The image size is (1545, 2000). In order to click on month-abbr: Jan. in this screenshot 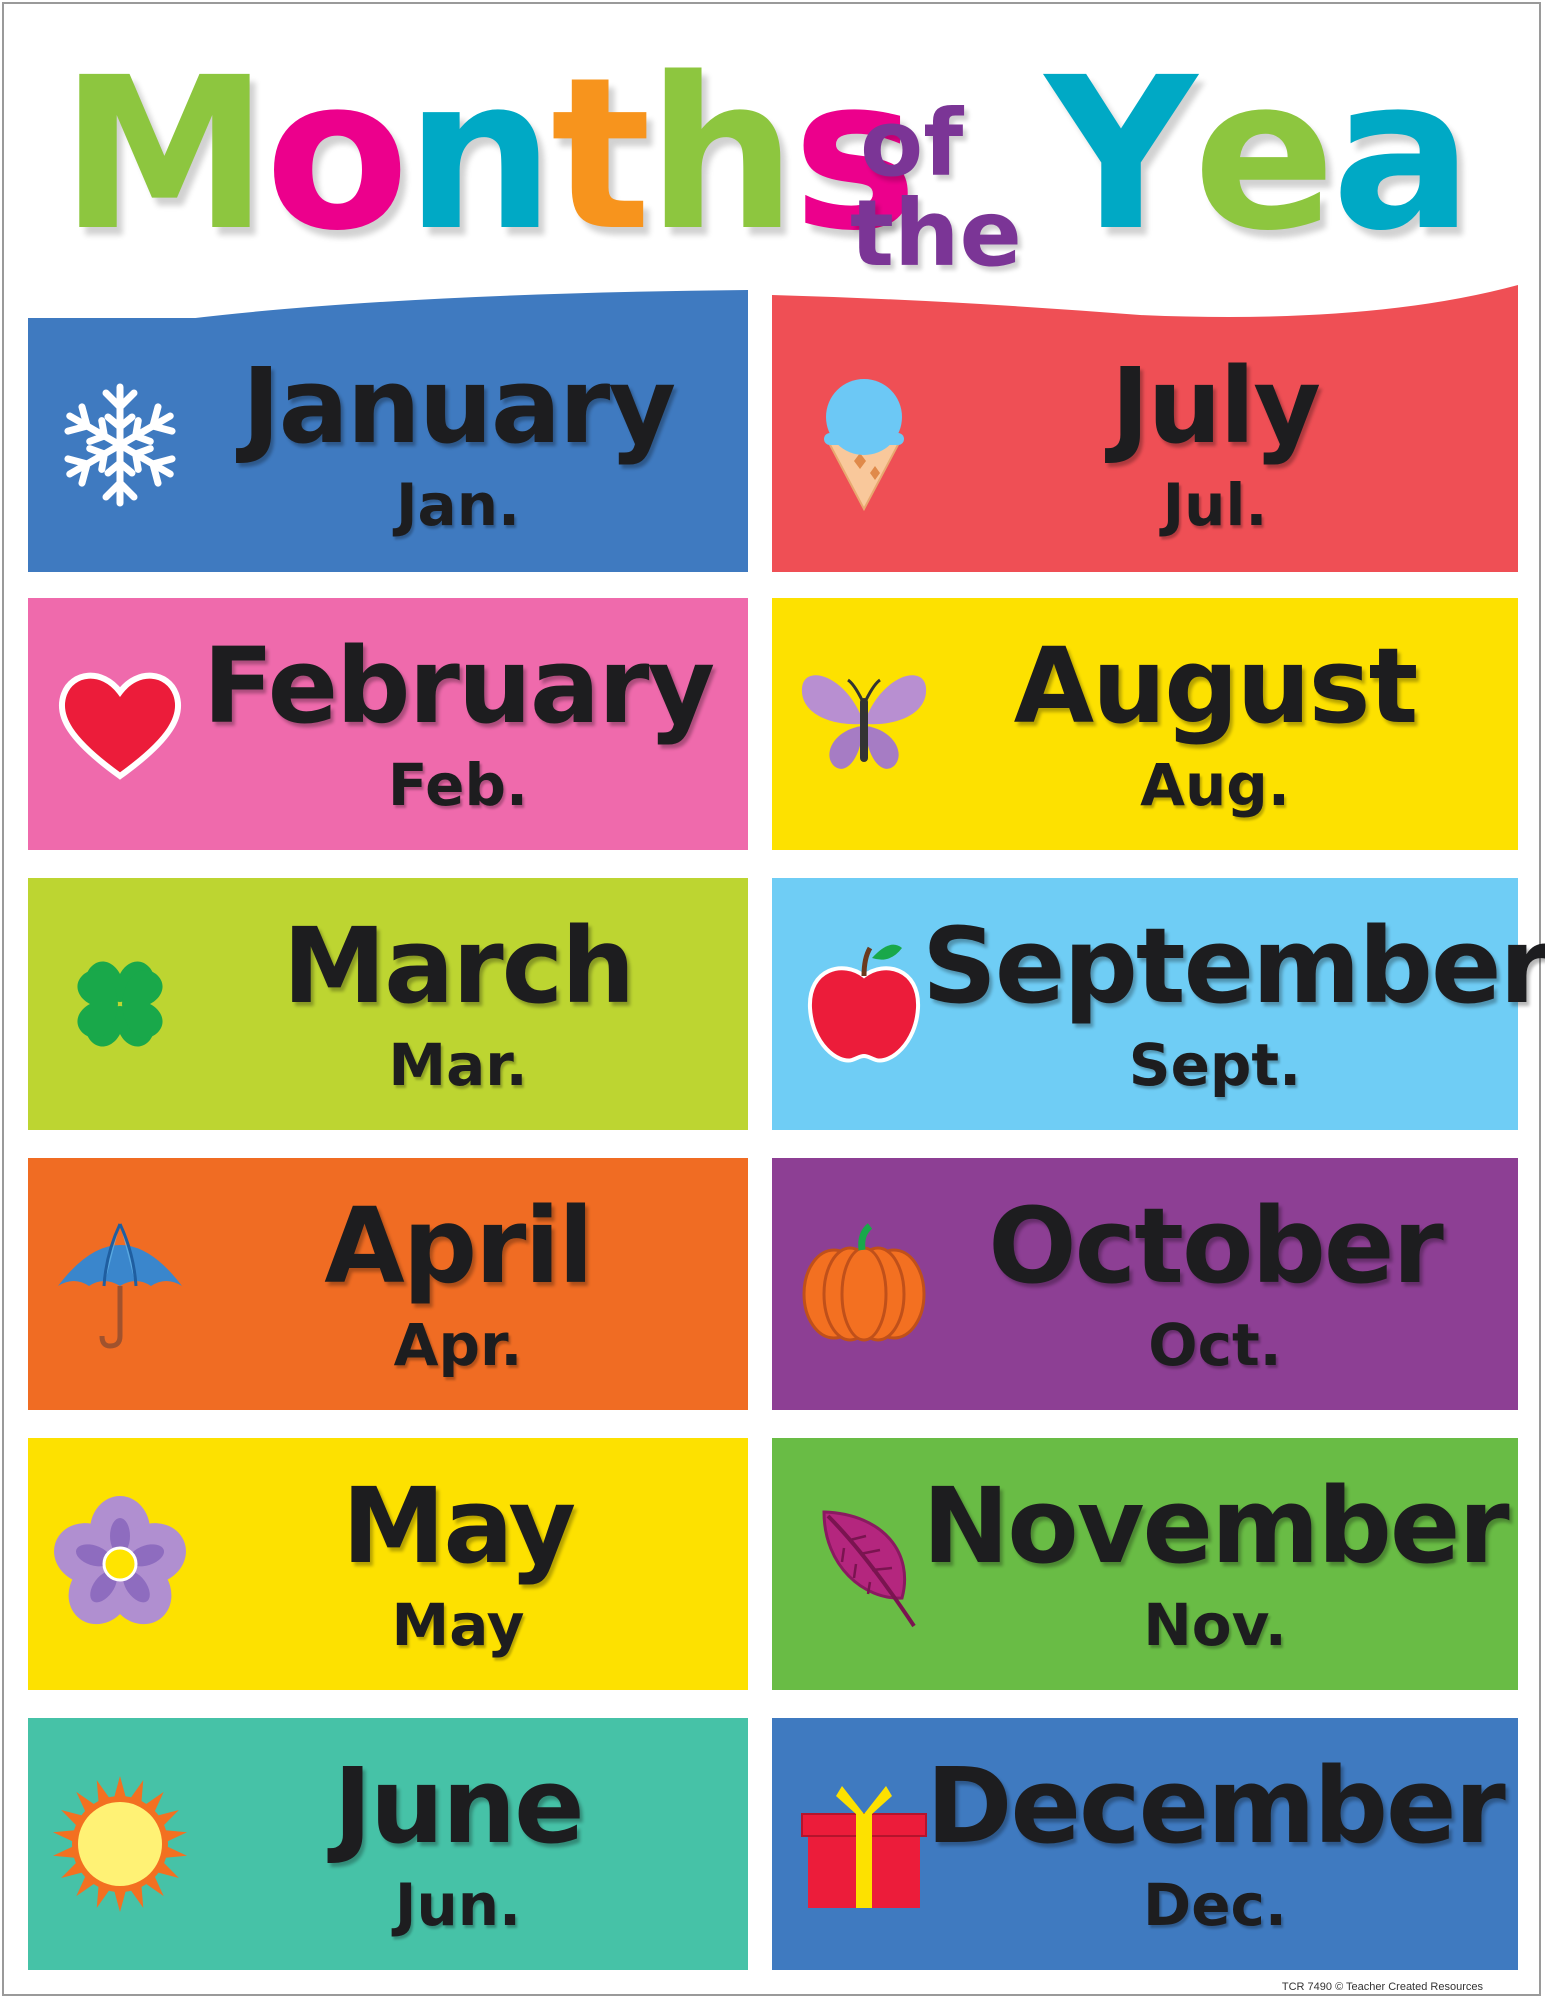, I will do `click(458, 505)`.